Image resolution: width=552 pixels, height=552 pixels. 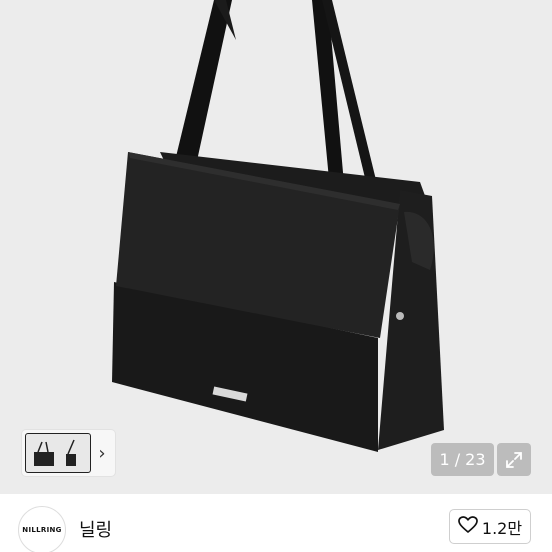 What do you see at coordinates (276, 523) in the screenshot?
I see `shop-bar: NILLRING 닐링 1.2만` at bounding box center [276, 523].